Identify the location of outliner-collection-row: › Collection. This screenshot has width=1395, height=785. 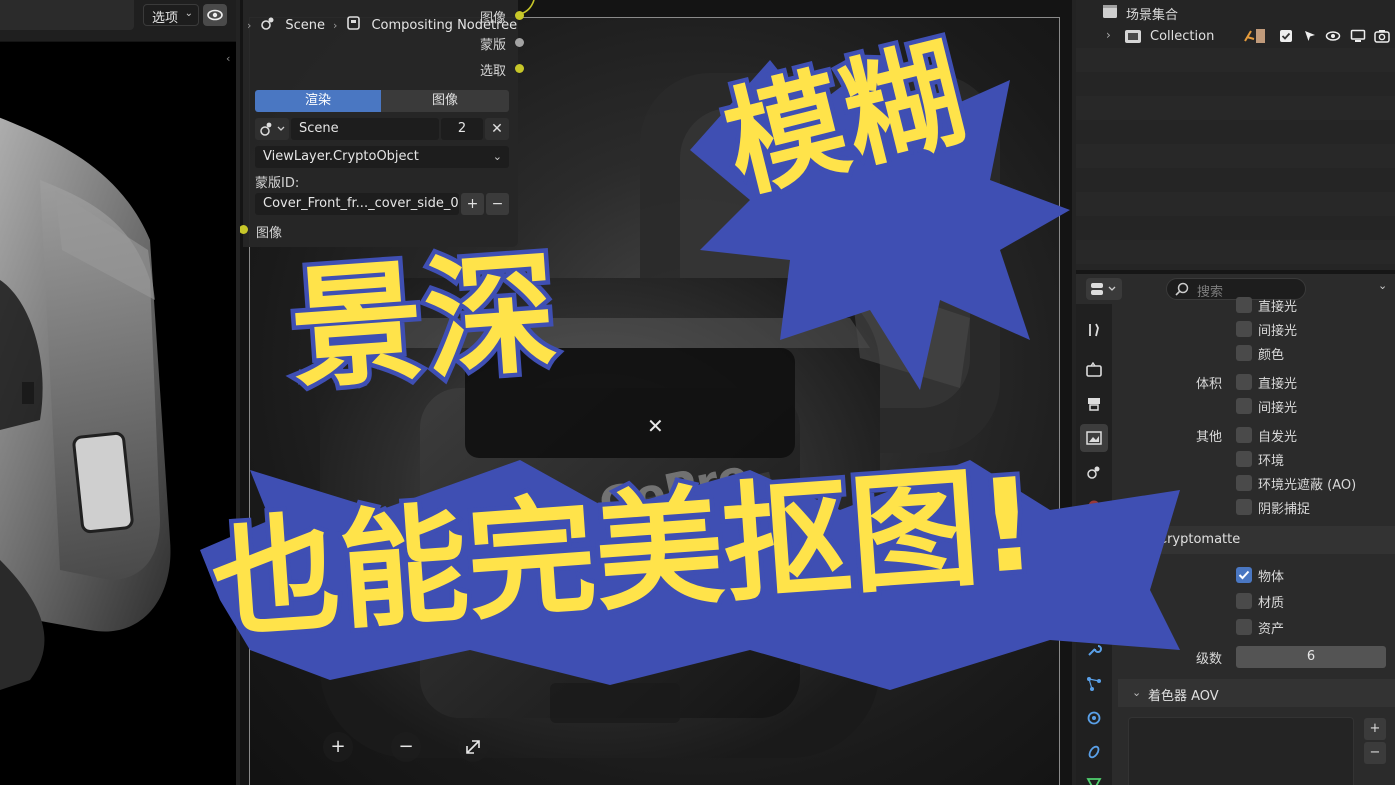
(1235, 37).